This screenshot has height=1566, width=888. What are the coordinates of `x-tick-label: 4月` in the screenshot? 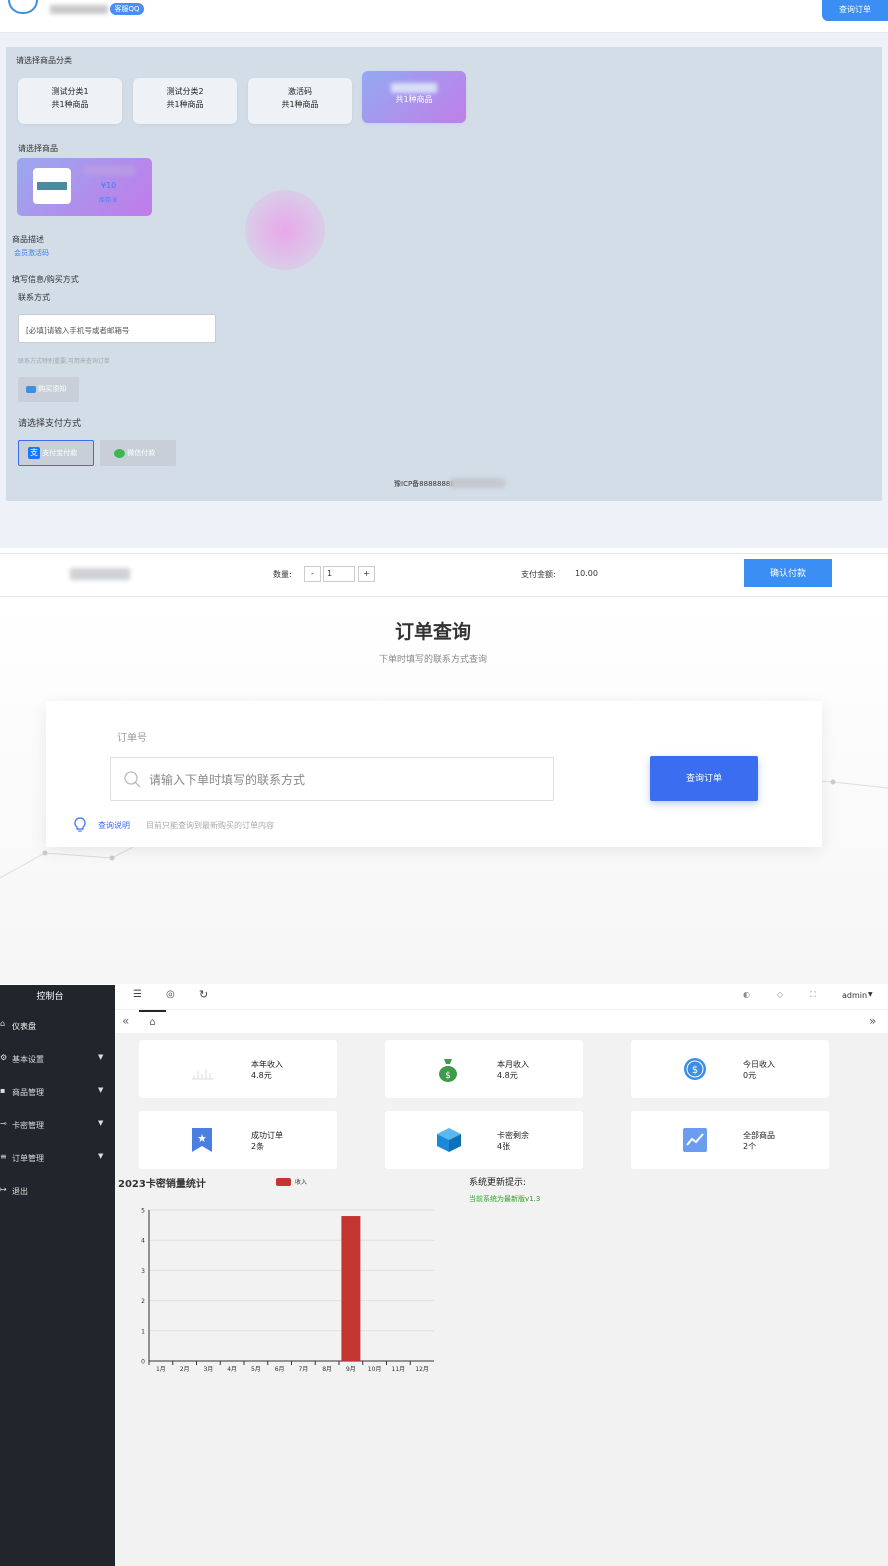 It's located at (232, 1369).